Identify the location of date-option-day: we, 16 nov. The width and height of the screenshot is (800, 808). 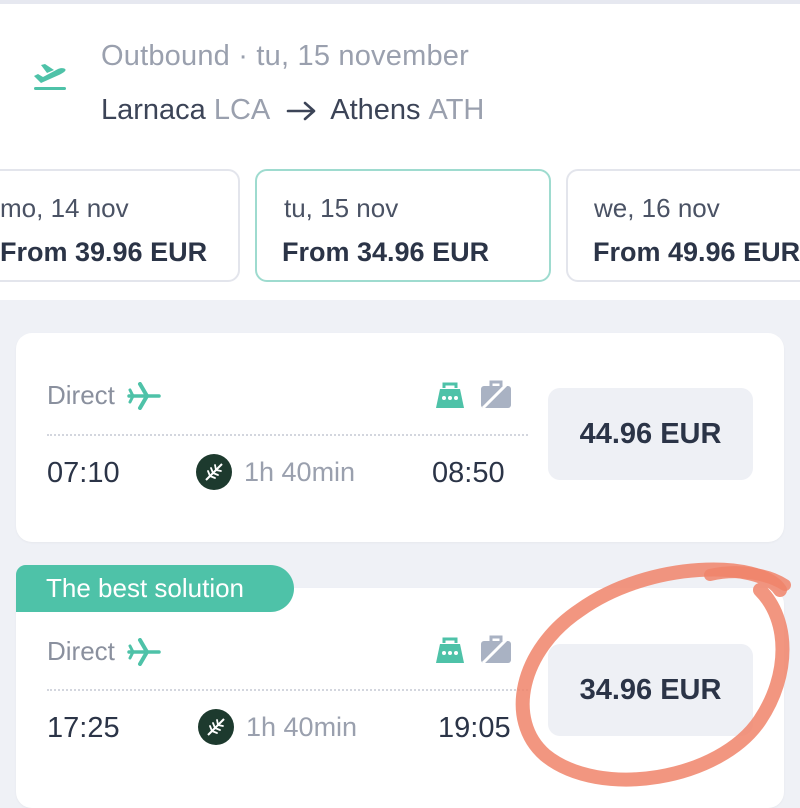
(657, 208).